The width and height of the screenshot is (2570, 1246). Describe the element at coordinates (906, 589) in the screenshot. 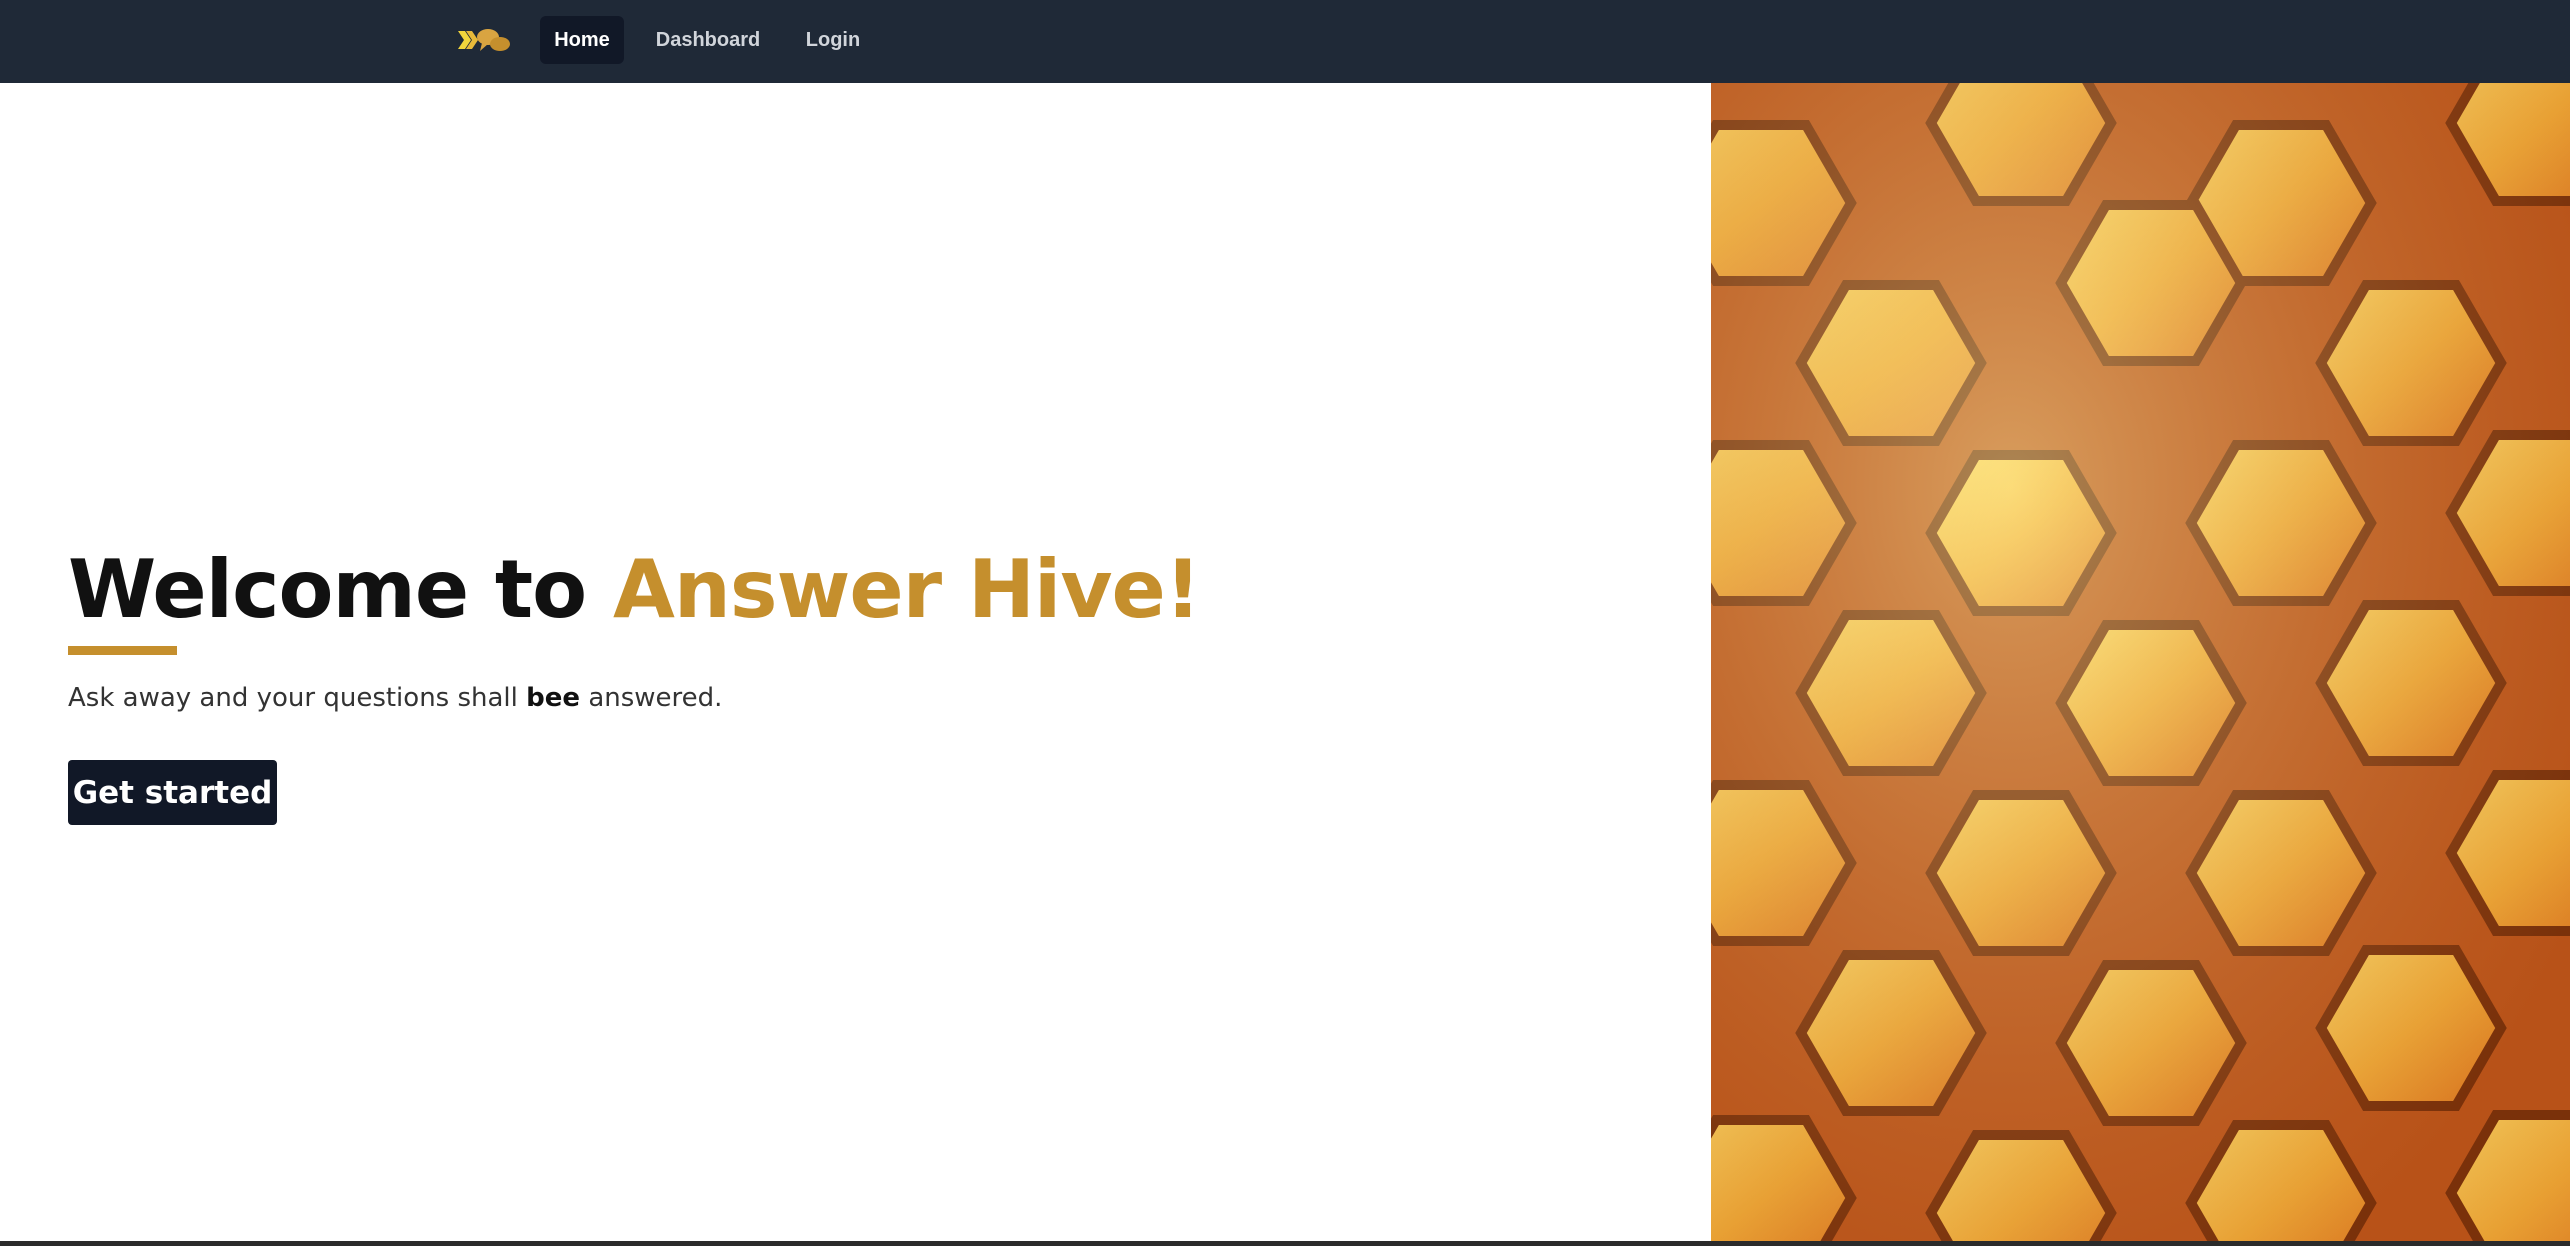

I see `hero-title-accent: Answer Hive!` at that location.